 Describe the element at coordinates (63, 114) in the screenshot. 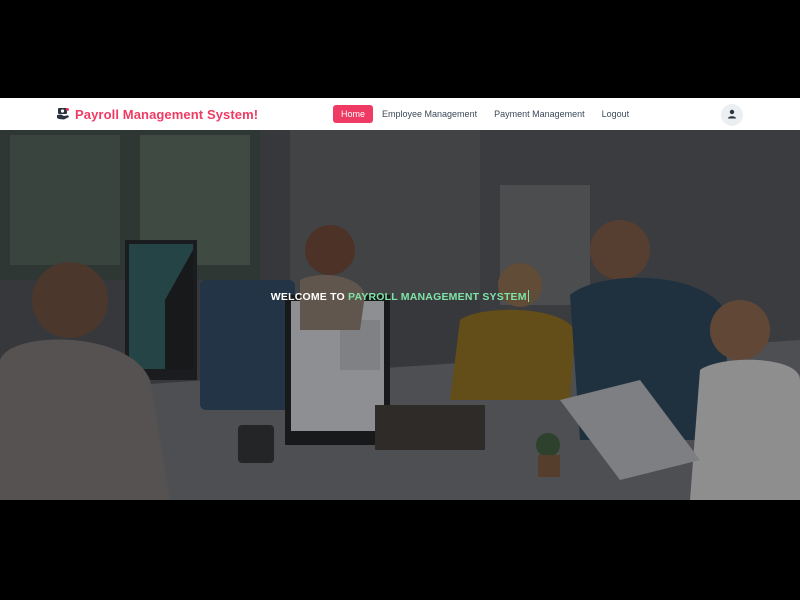

I see `hand-money-icon` at that location.